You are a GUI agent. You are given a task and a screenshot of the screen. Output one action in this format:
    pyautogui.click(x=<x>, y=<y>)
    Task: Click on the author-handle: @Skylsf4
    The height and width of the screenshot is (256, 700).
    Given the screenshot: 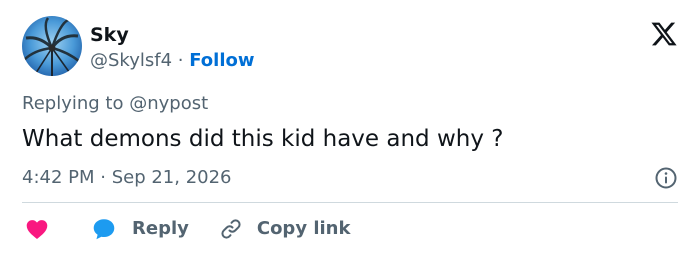 What is the action you would take?
    pyautogui.click(x=131, y=60)
    